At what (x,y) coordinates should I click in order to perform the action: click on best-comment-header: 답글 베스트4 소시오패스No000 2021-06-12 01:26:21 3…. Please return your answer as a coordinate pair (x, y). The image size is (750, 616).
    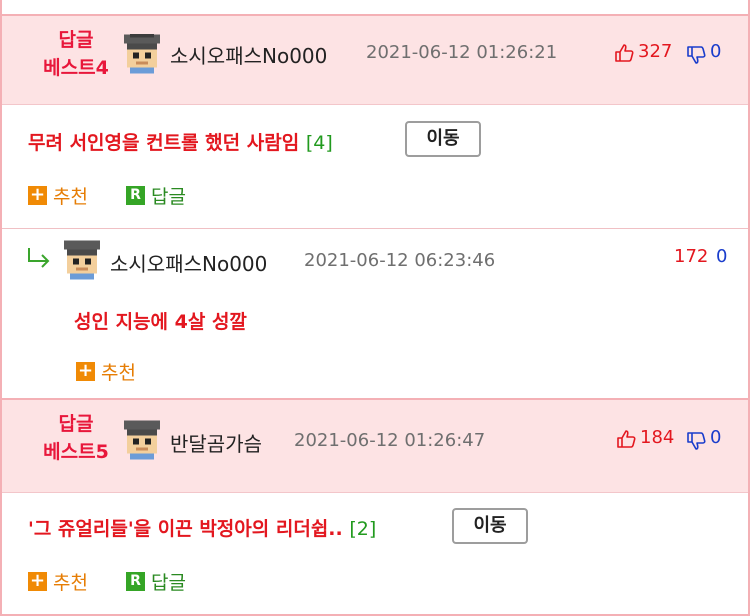
    Looking at the image, I should click on (375, 60).